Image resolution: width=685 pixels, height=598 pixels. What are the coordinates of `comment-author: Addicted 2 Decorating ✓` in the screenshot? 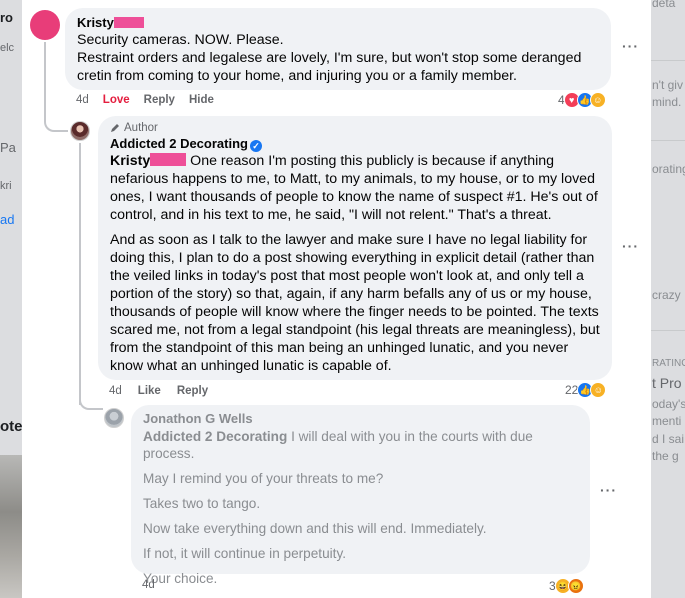 It's located at (355, 143).